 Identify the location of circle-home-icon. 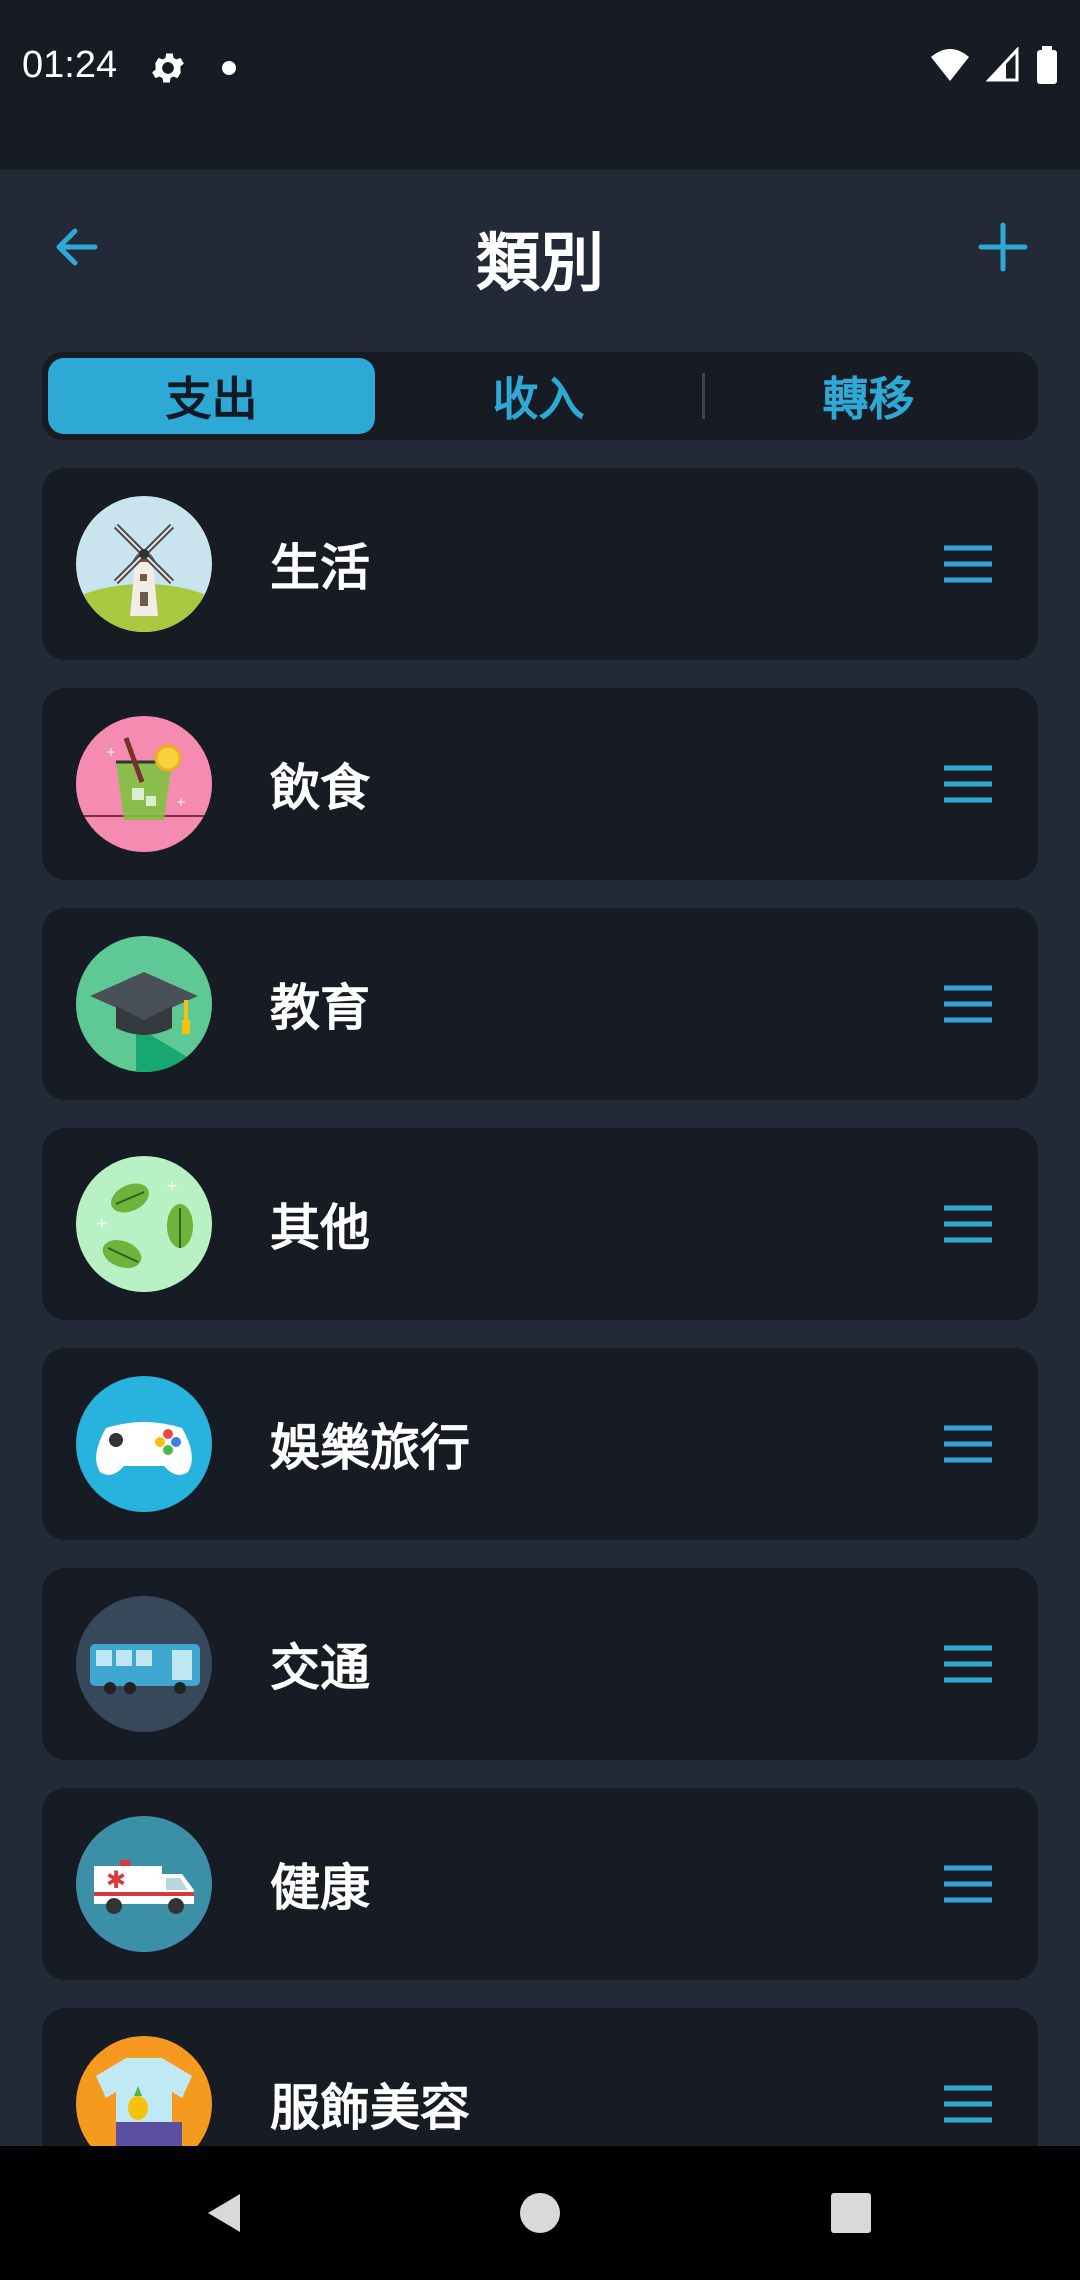
(540, 2213).